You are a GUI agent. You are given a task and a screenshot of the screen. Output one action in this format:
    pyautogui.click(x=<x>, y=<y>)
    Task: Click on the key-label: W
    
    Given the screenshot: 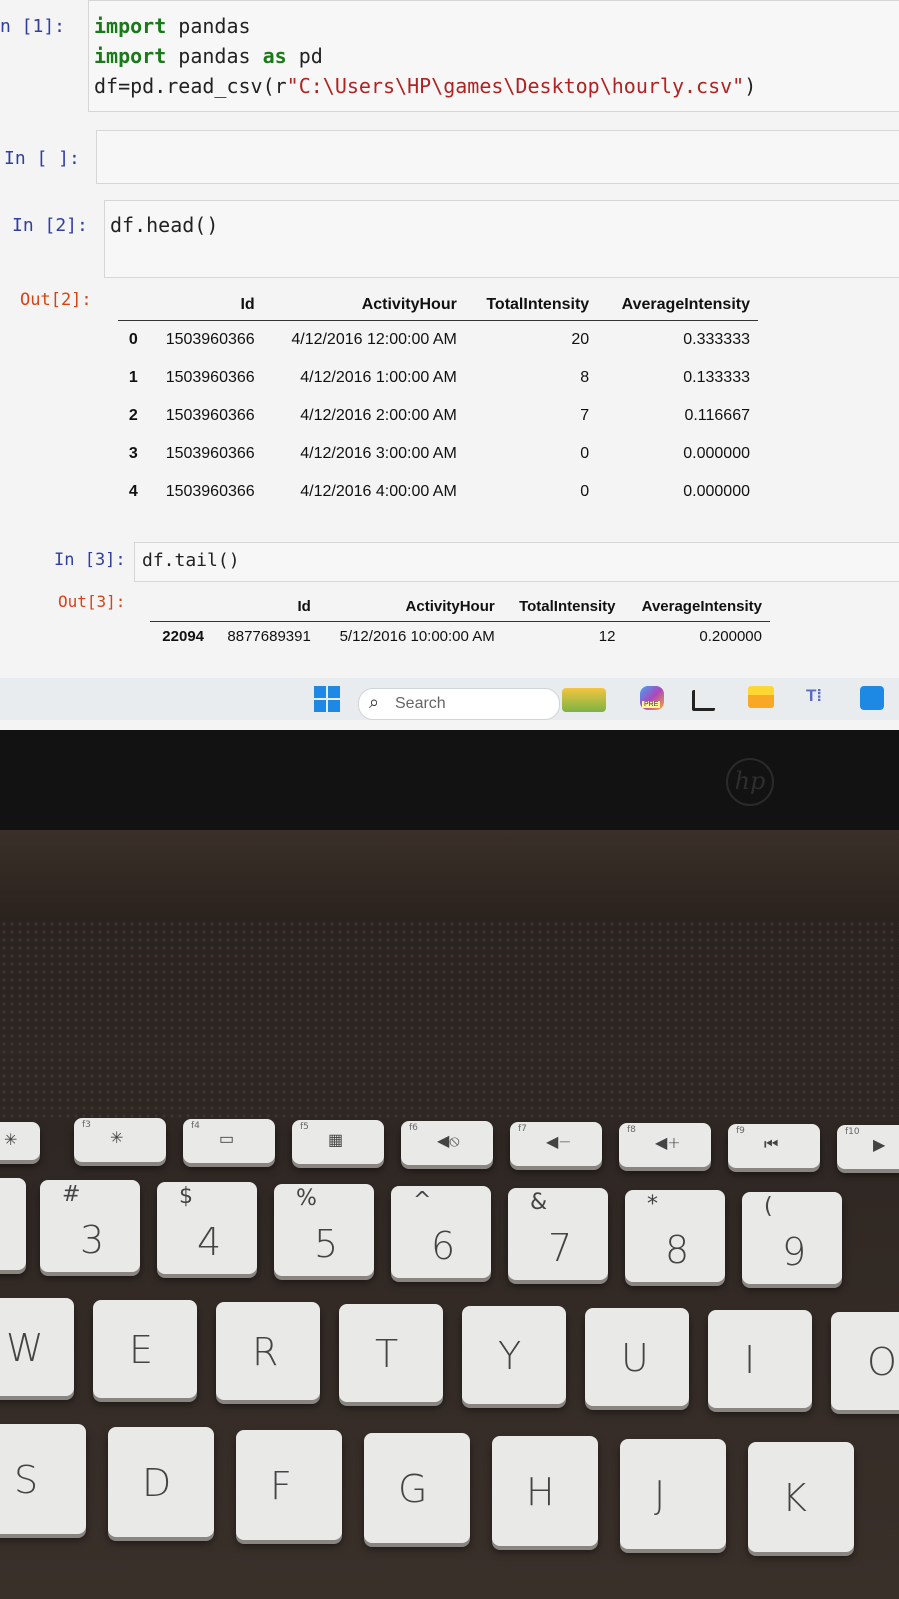 What is the action you would take?
    pyautogui.click(x=25, y=1348)
    